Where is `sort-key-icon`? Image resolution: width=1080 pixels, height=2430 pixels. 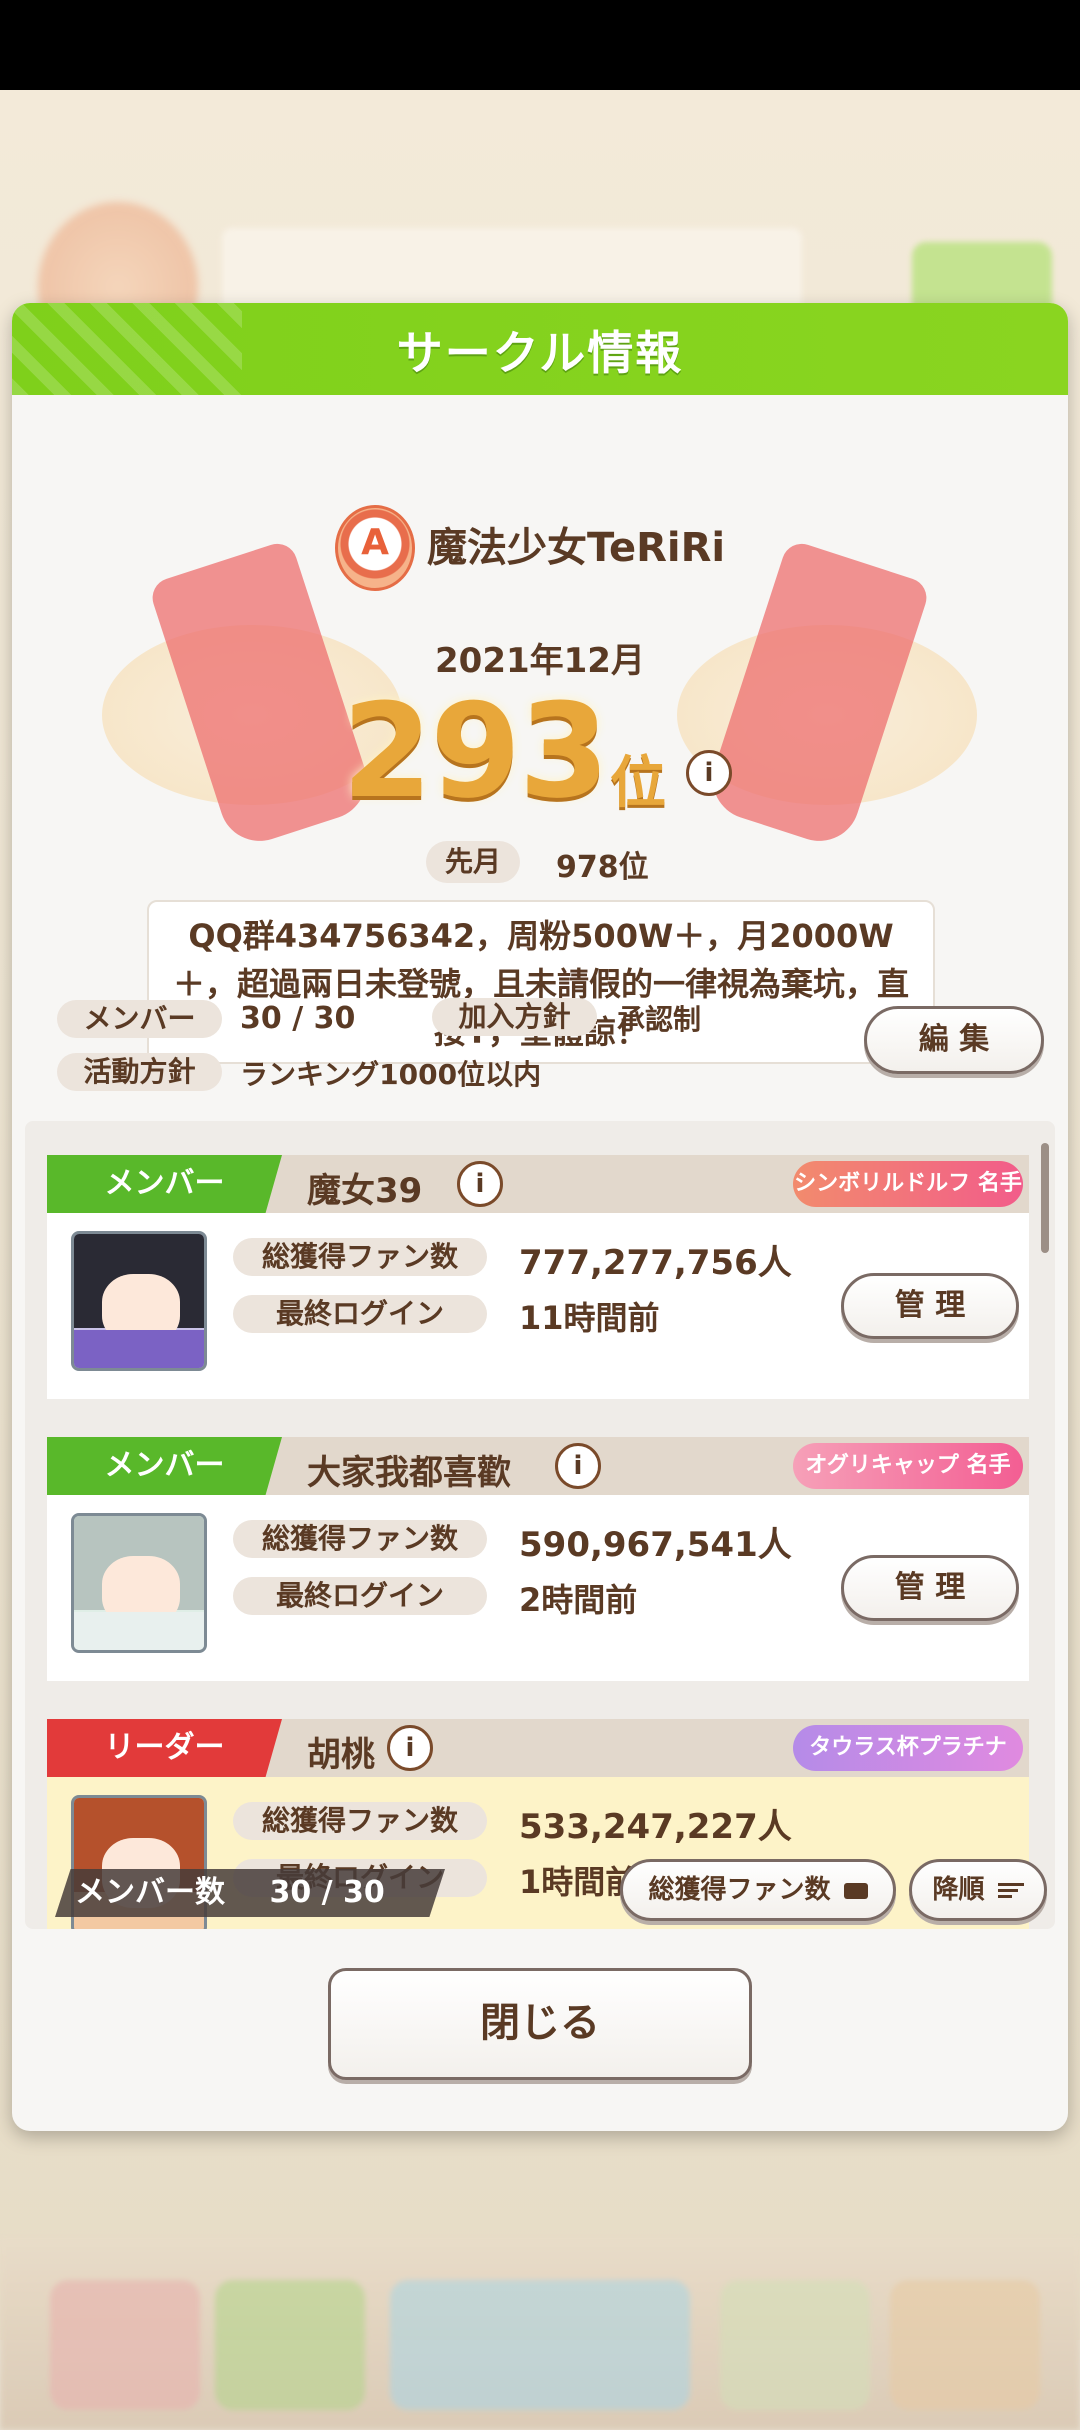
sort-key-icon is located at coordinates (855, 1890).